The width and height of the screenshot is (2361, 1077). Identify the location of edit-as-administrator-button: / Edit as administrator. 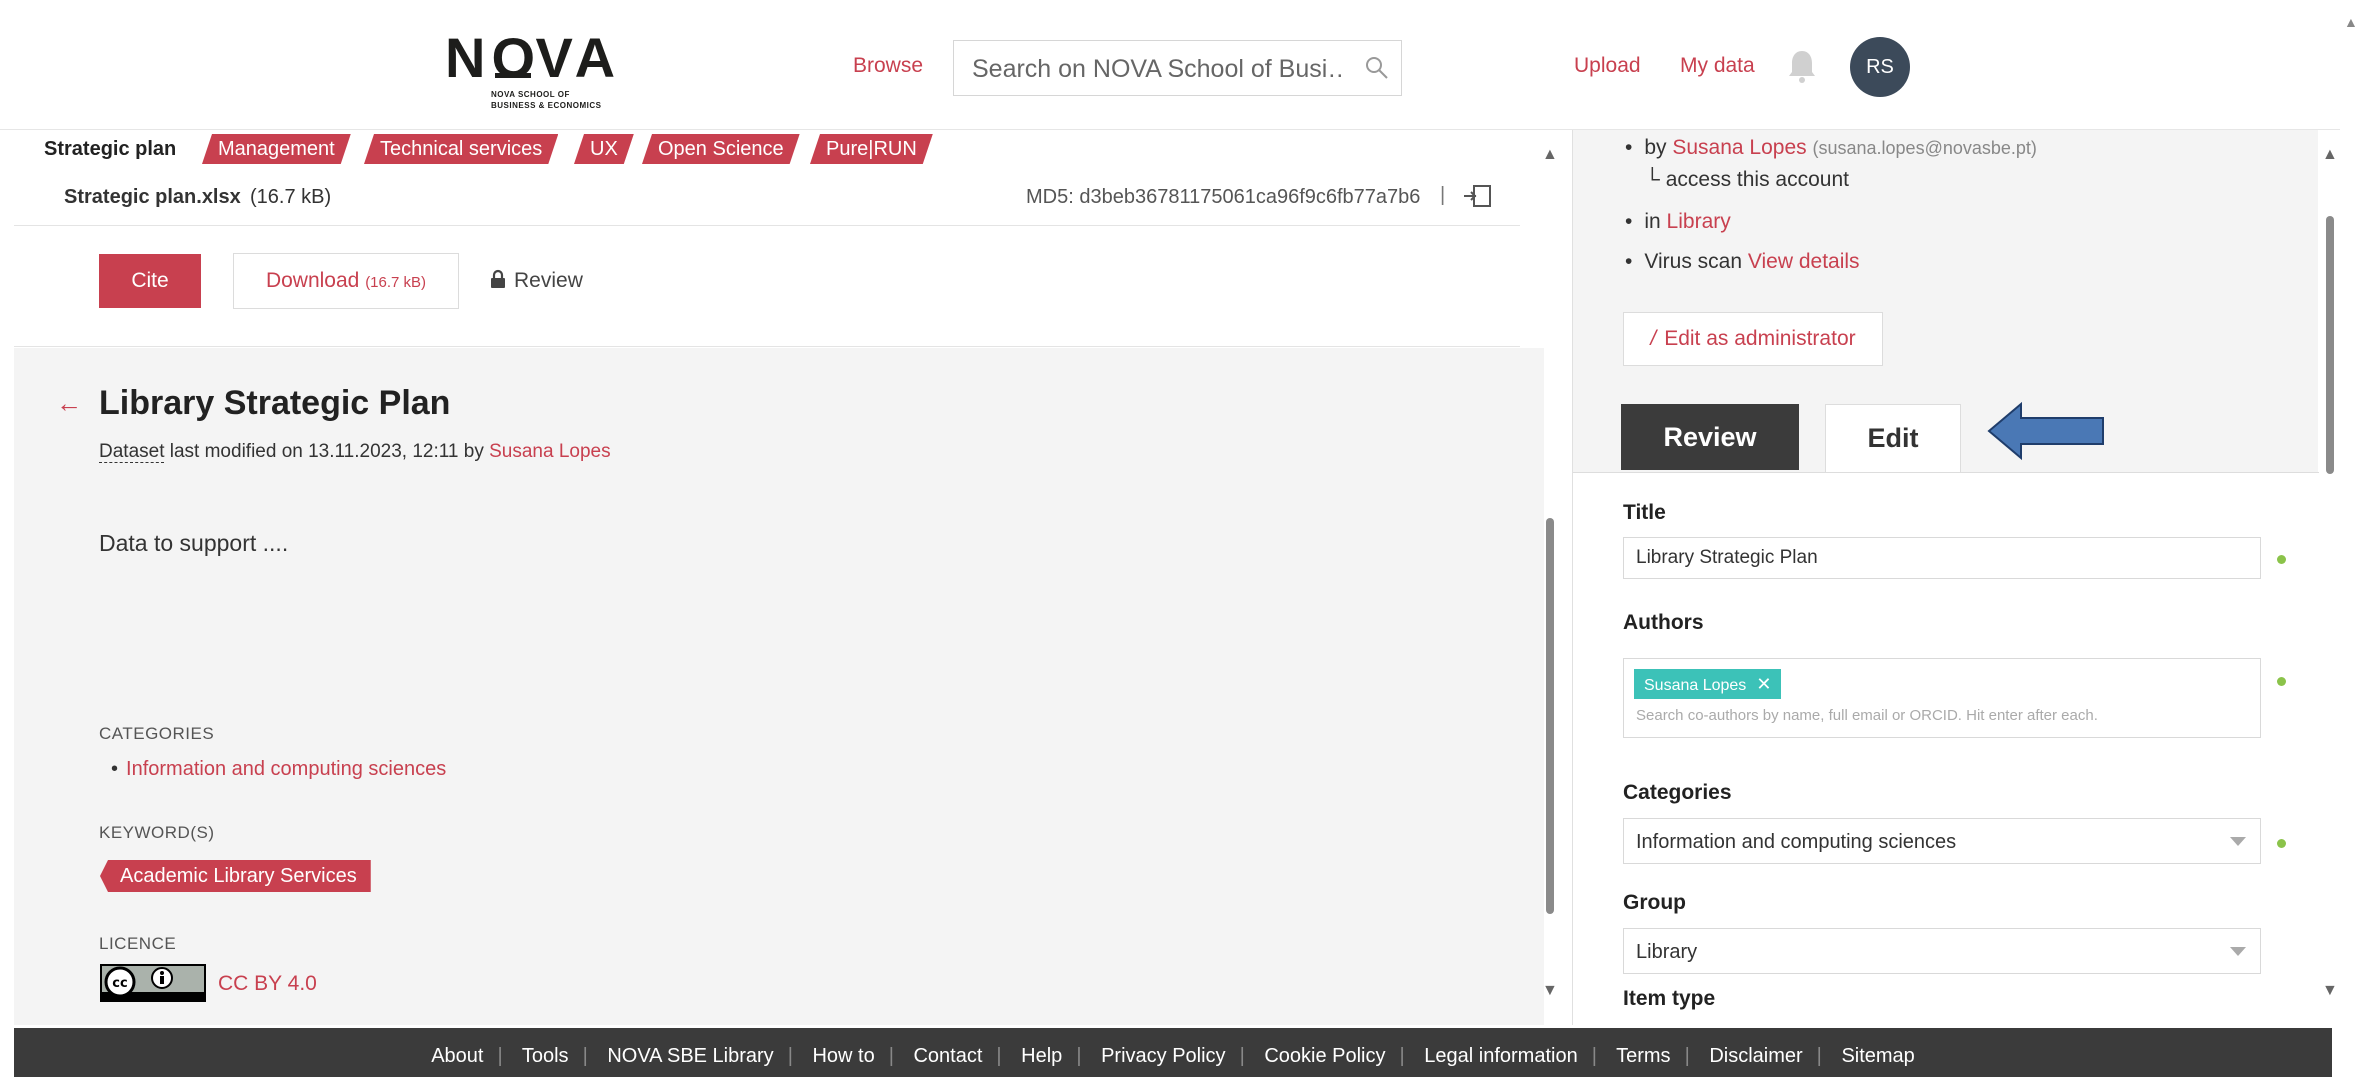
(1753, 339).